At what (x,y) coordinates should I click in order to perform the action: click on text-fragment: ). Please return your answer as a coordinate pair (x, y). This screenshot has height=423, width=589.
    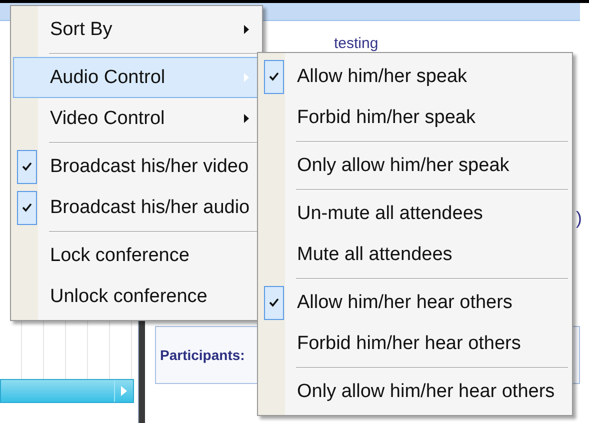
    Looking at the image, I should click on (579, 218).